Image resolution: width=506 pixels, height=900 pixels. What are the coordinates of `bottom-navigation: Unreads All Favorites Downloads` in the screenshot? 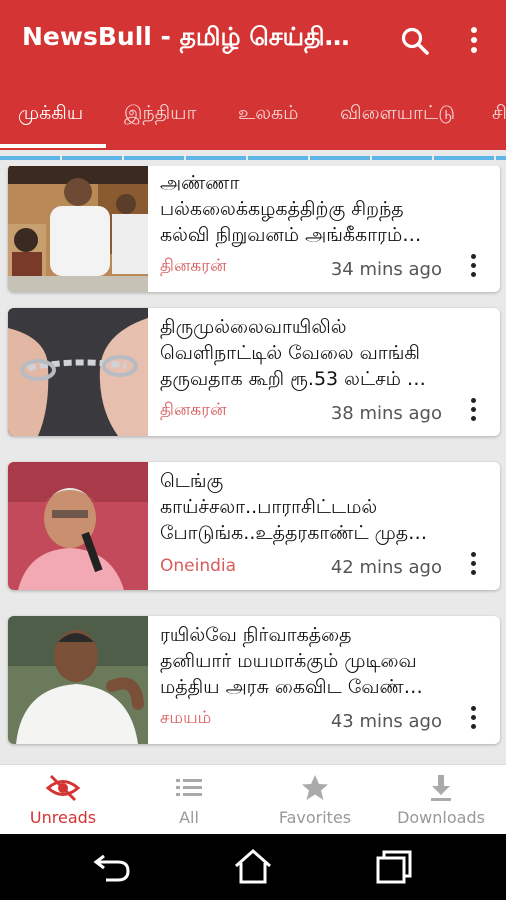 It's located at (253, 799).